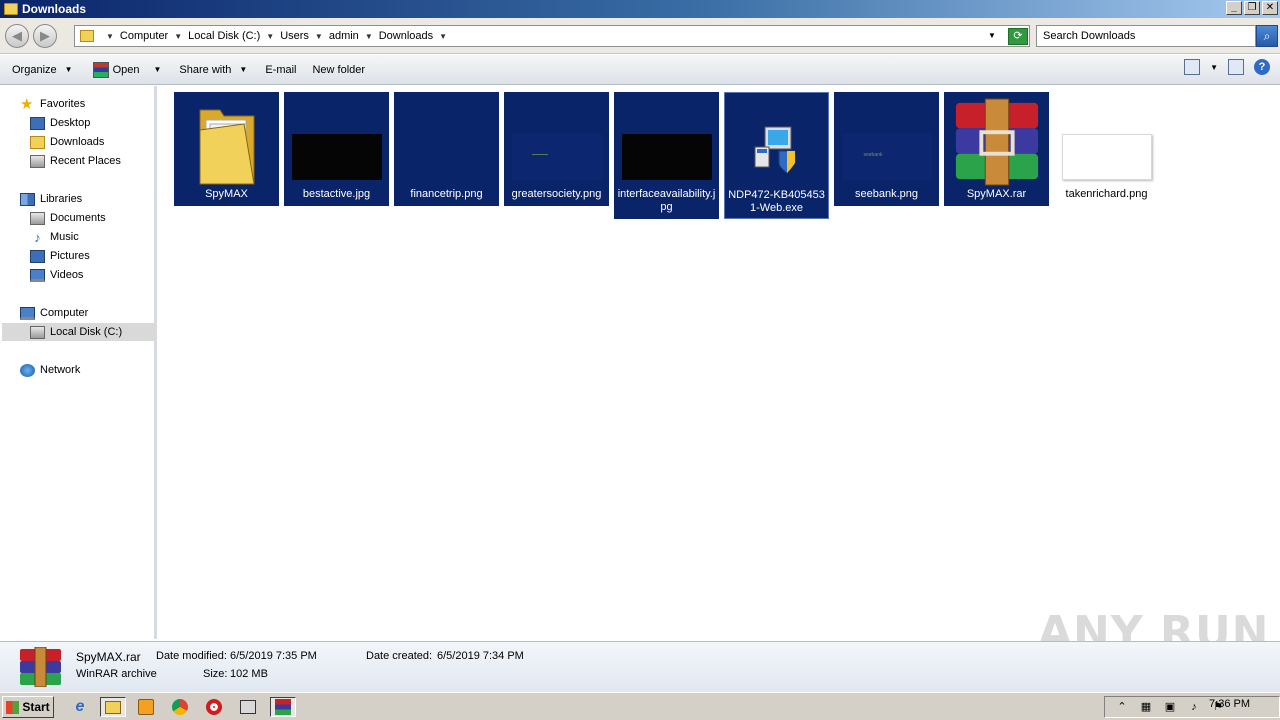 The image size is (1280, 720). I want to click on sidebar-item-documents: Documents, so click(68, 218).